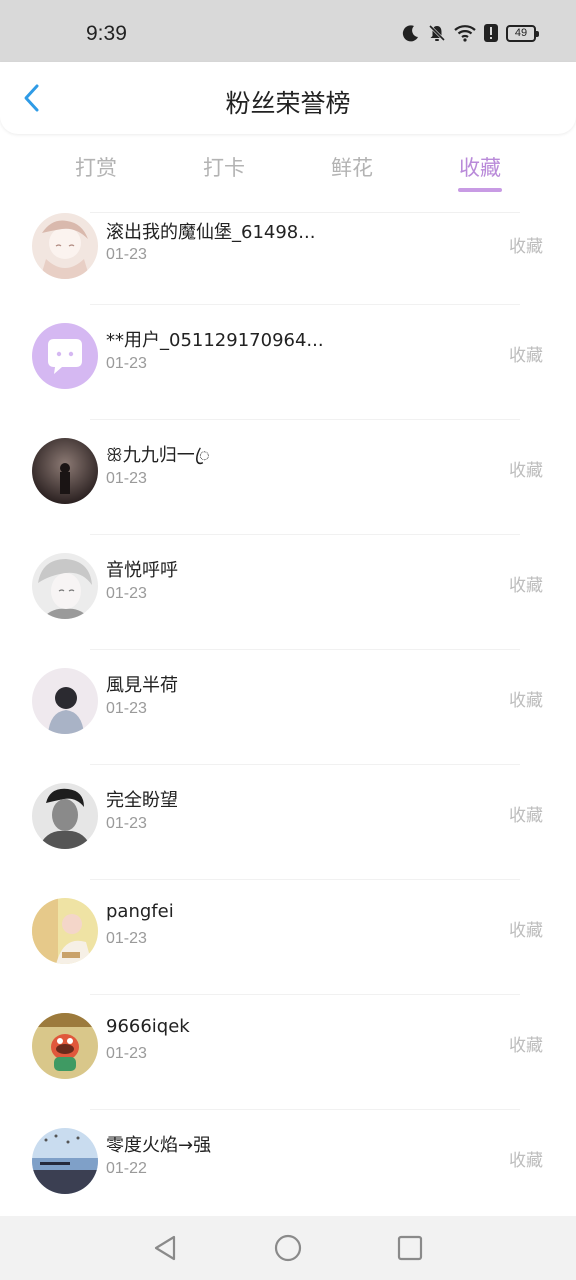 The height and width of the screenshot is (1280, 576). I want to click on list-item: 音悦呼呼 01-23 收藏, so click(288, 592).